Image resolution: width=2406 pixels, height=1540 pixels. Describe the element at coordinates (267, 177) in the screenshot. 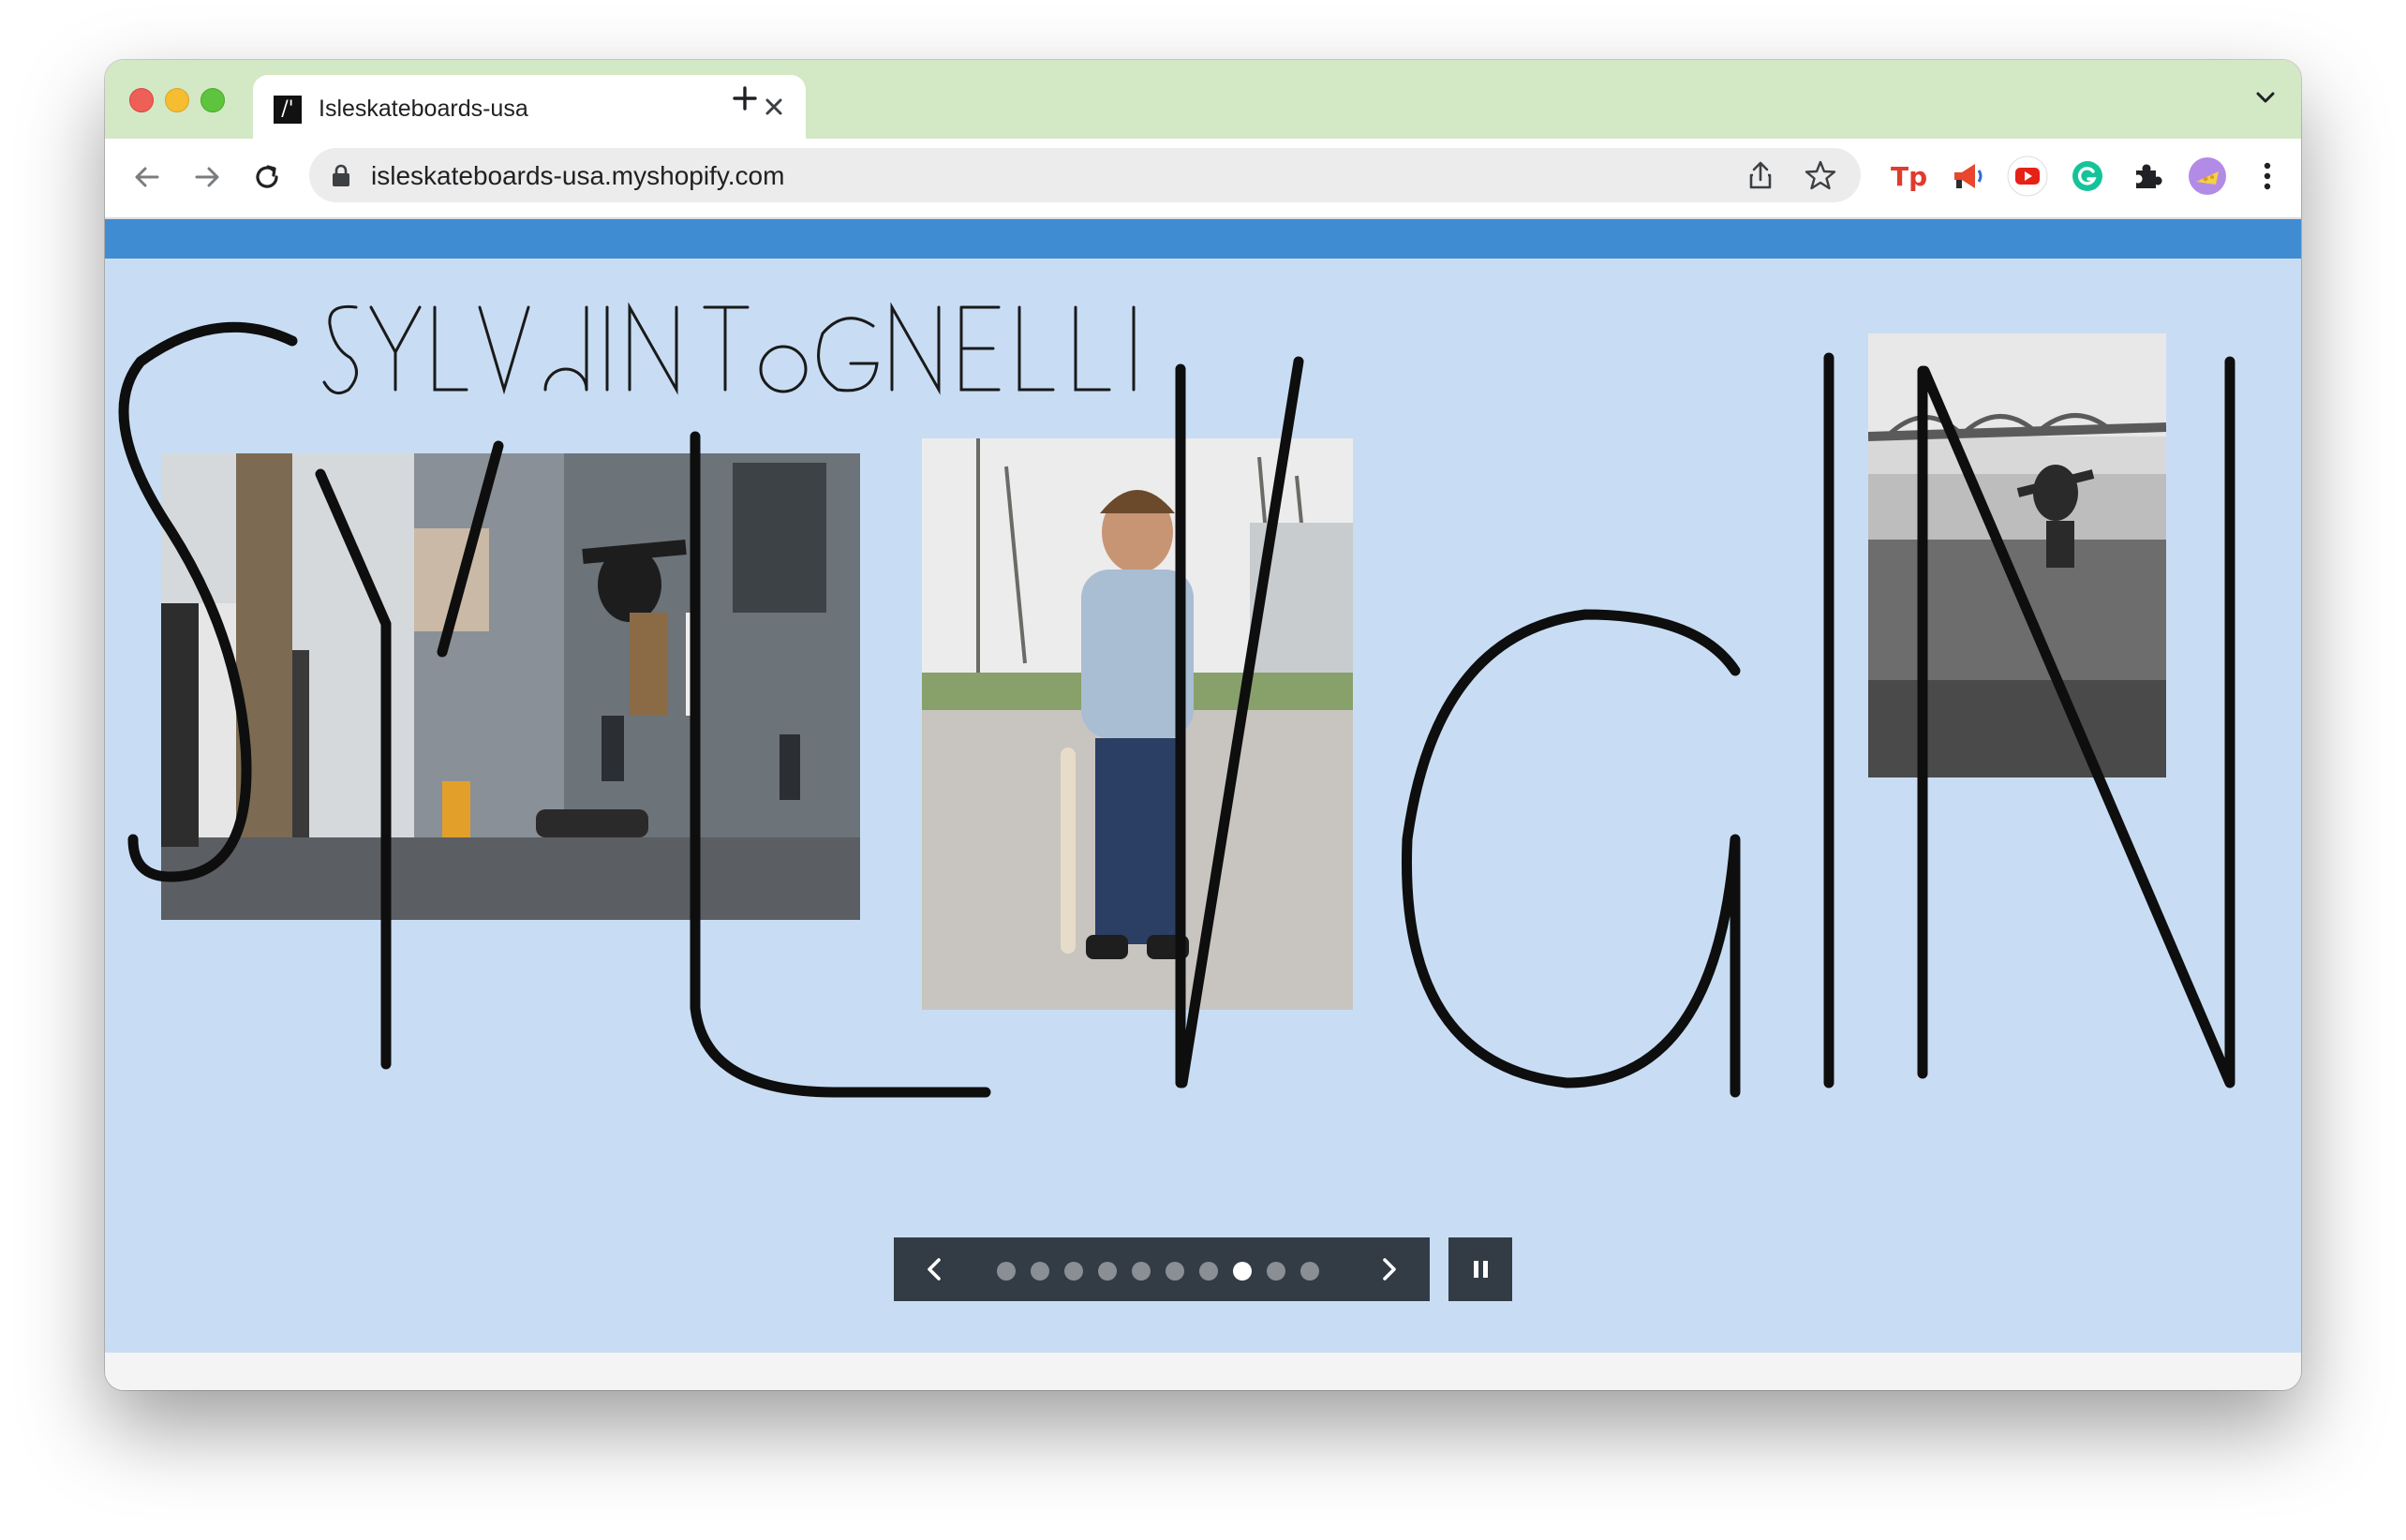

I see `reload-icon` at that location.